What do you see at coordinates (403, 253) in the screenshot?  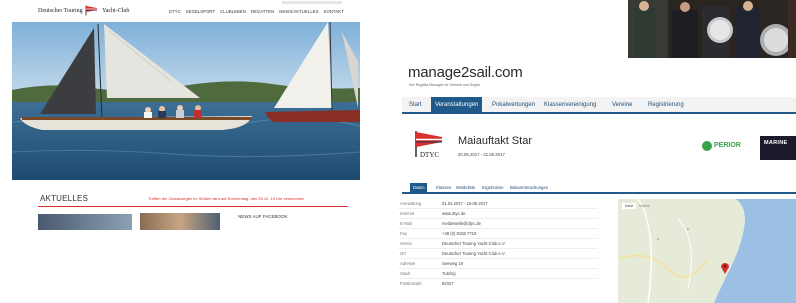 I see `info-key: Ort` at bounding box center [403, 253].